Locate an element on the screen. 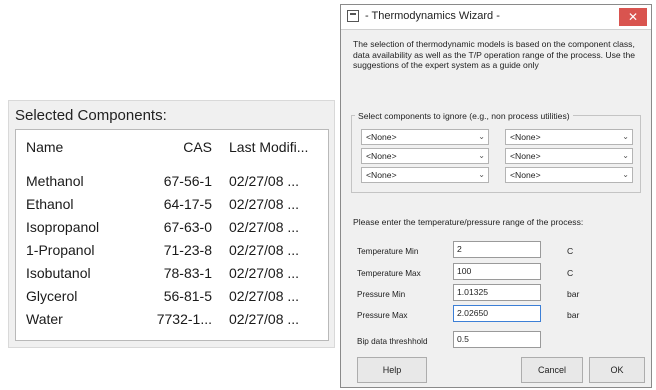 The image size is (656, 390). temperature-min-unit: C is located at coordinates (570, 251).